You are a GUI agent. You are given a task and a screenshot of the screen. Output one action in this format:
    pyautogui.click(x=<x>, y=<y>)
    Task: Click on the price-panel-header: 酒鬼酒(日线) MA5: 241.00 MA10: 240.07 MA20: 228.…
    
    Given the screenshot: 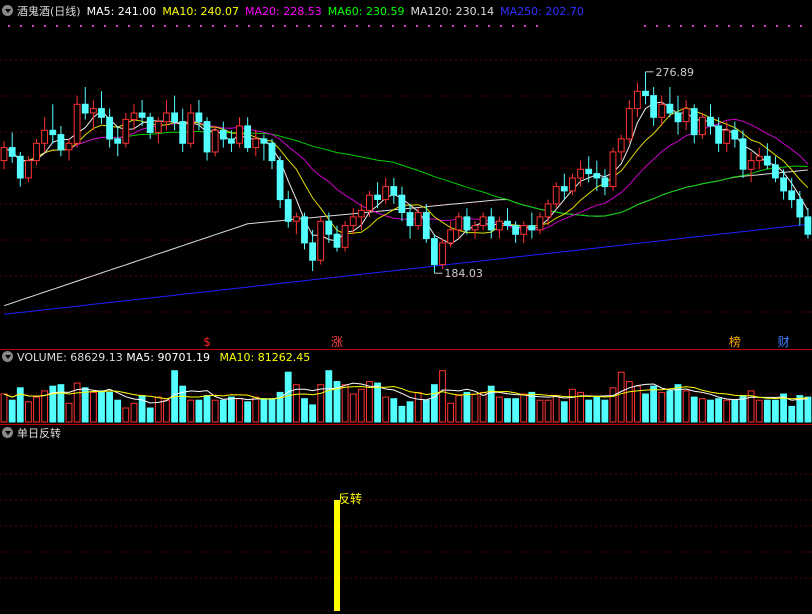 What is the action you would take?
    pyautogui.click(x=298, y=12)
    